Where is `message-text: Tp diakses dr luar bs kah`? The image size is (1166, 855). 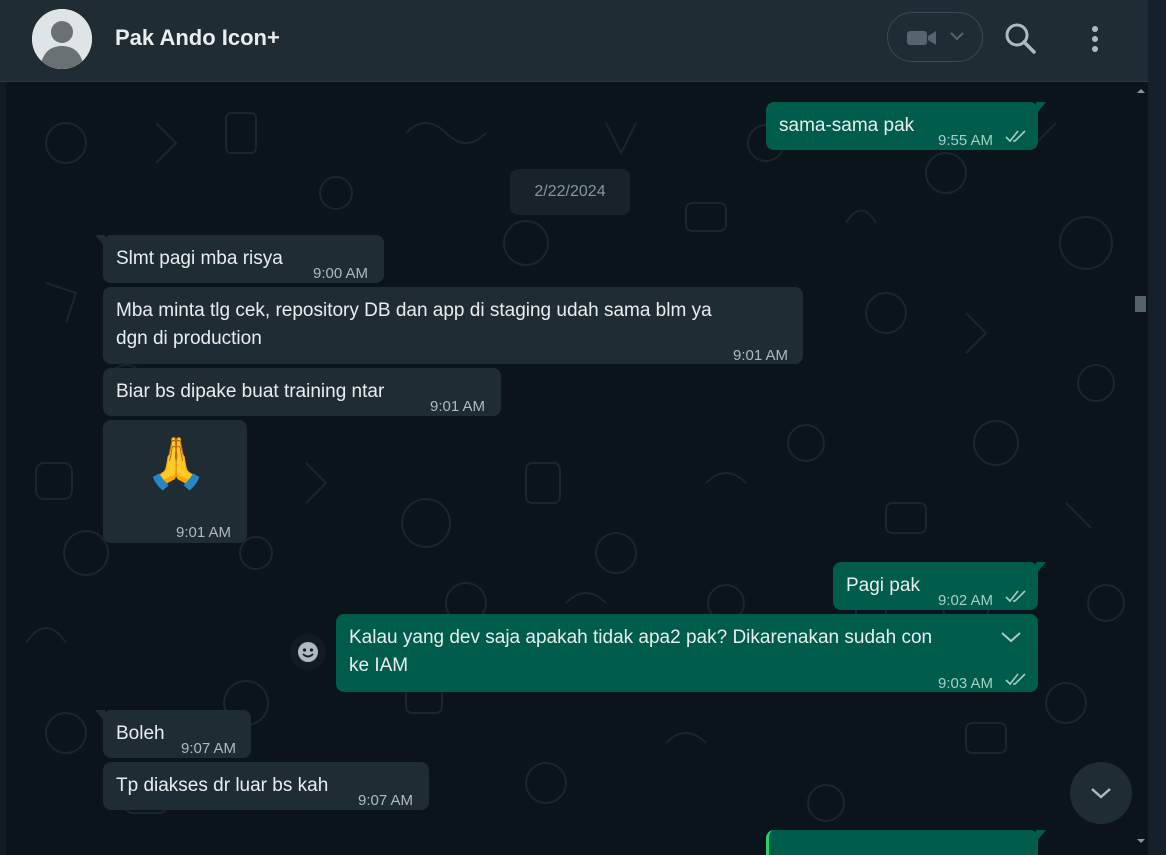 message-text: Tp diakses dr luar bs kah is located at coordinates (222, 785).